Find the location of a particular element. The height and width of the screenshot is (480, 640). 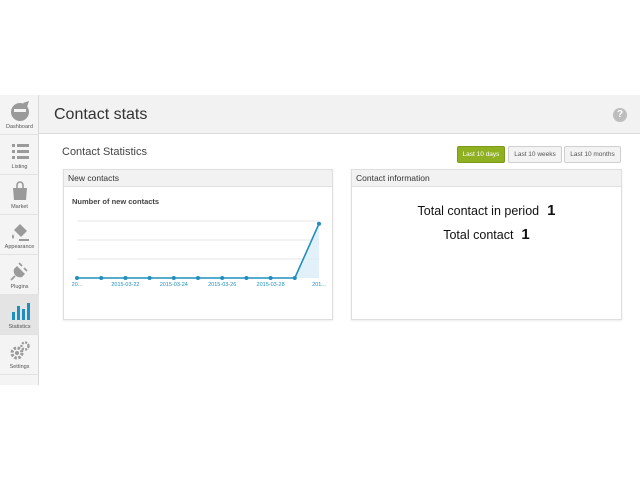

sidebar-item-appearance: Appearance is located at coordinates (19, 235).